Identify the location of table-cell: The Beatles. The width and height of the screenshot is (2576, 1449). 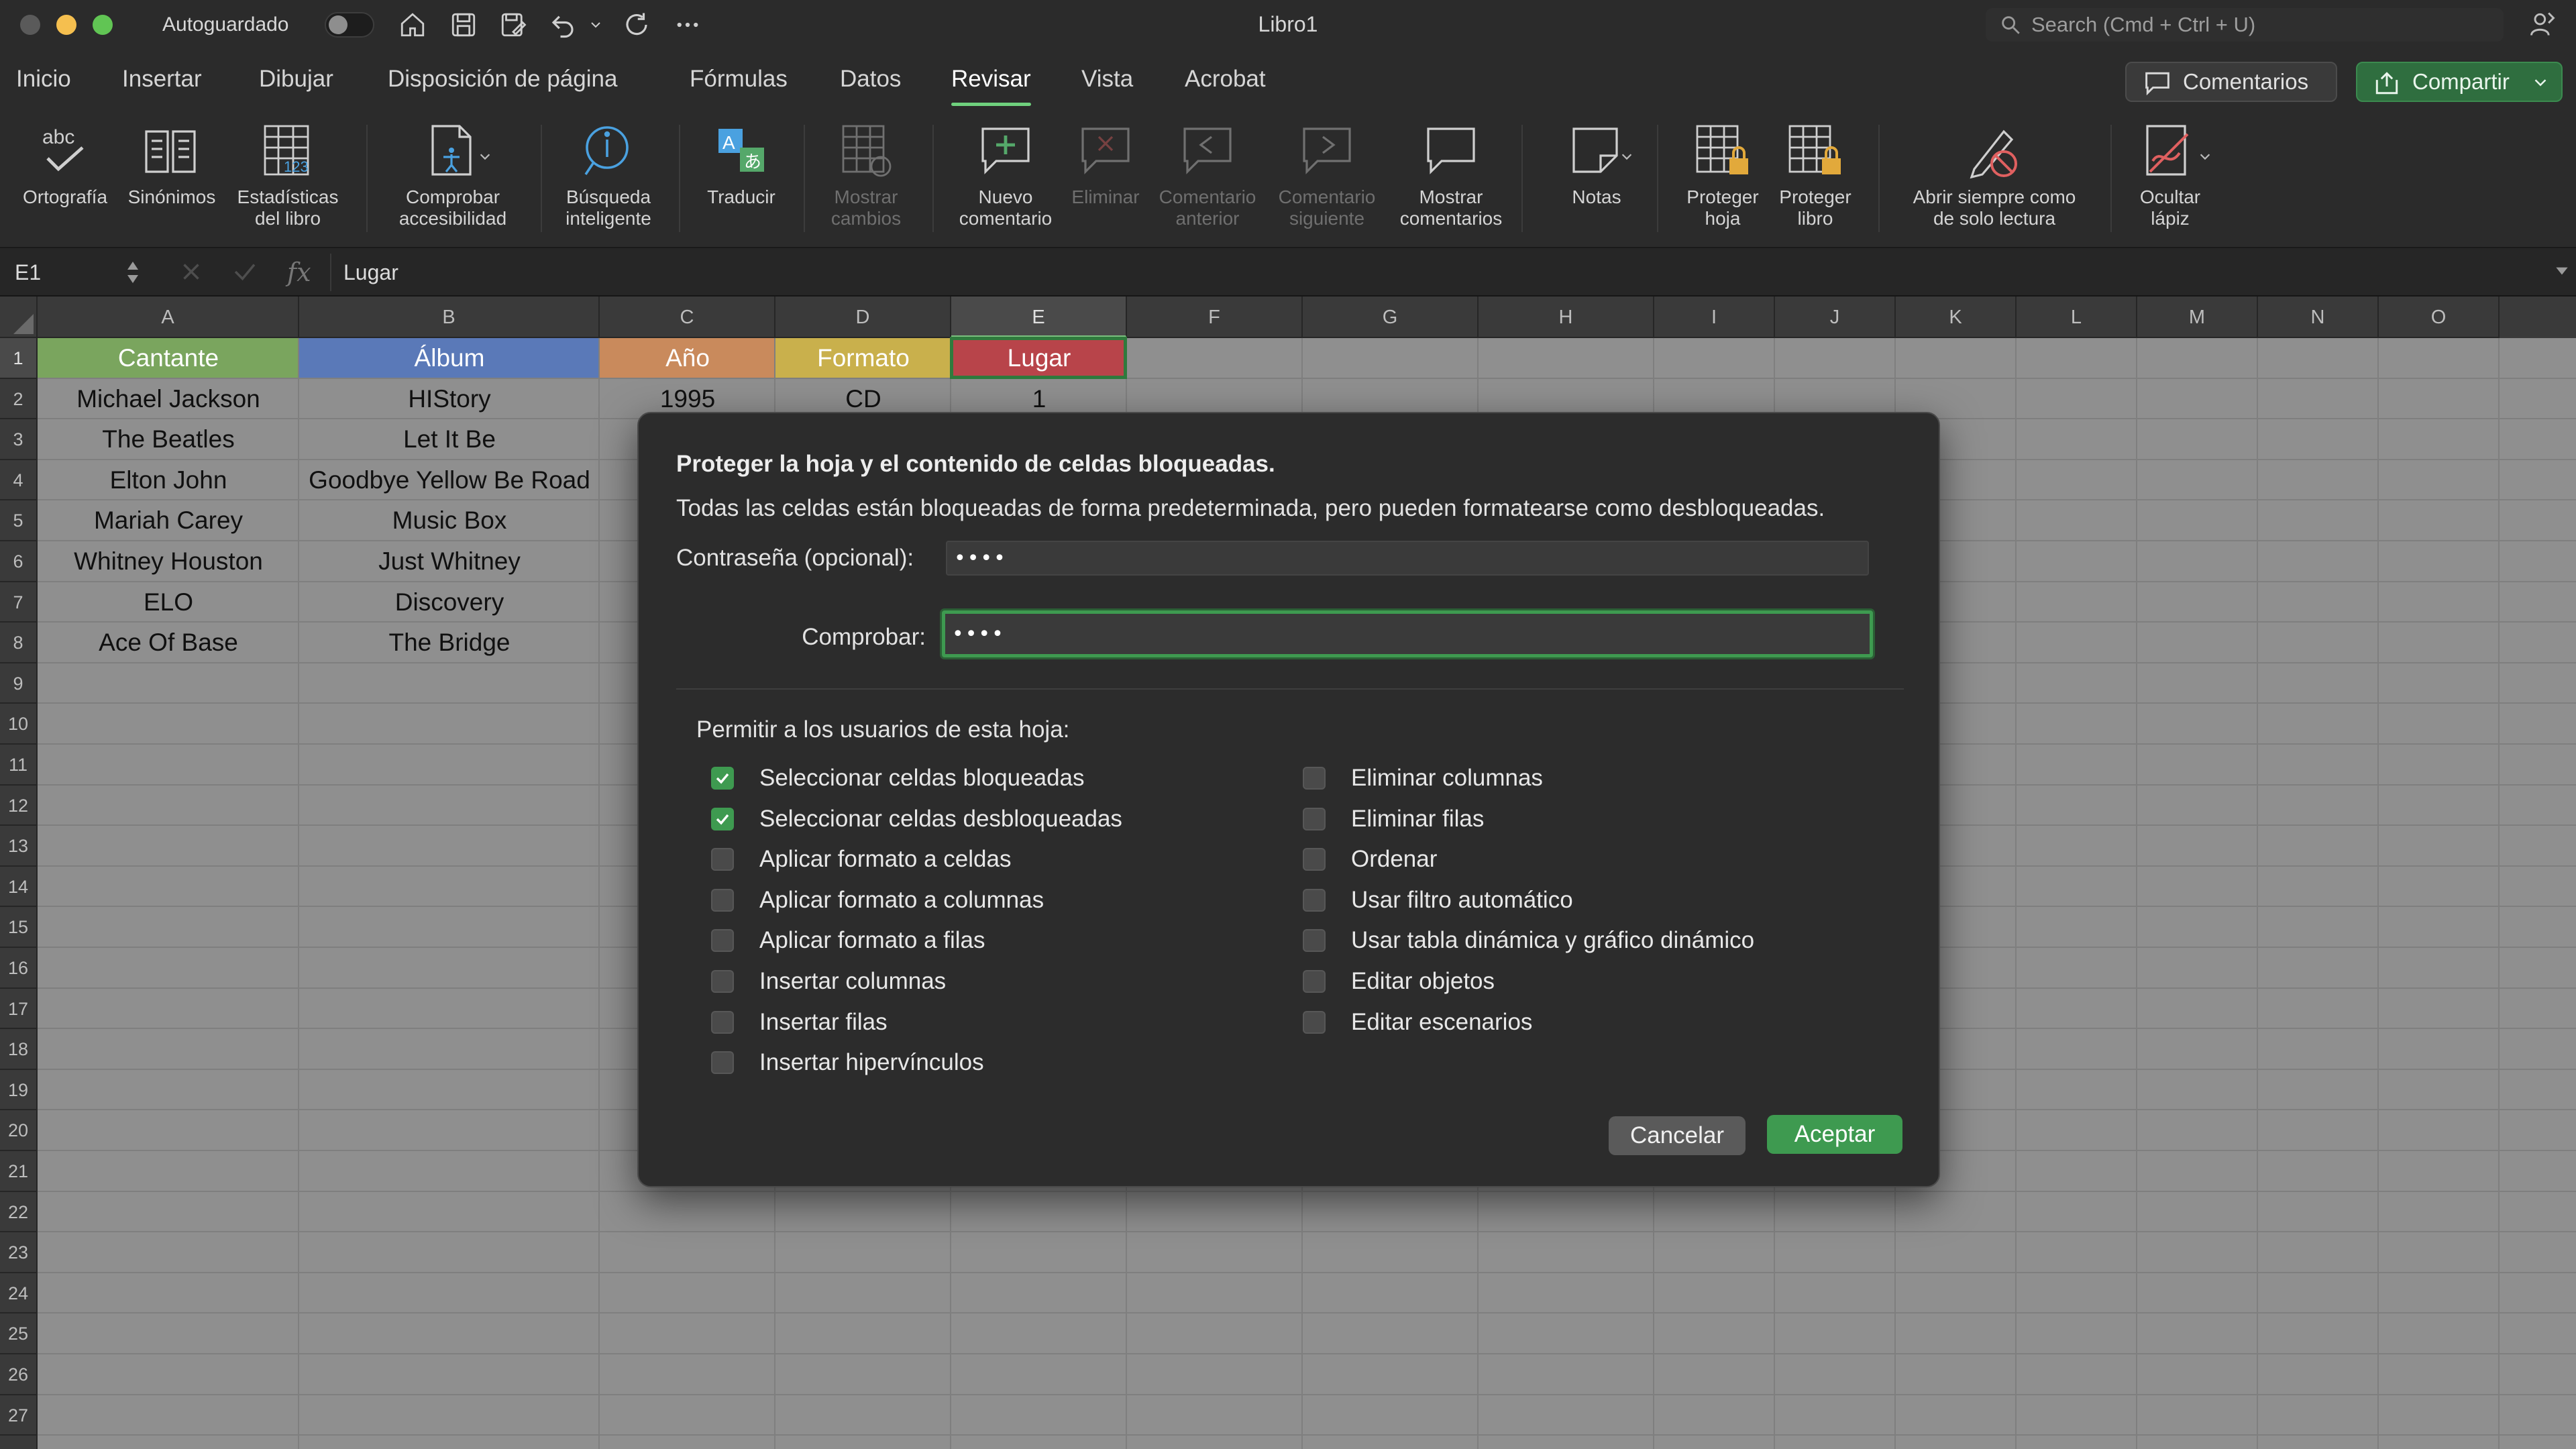
(168, 439).